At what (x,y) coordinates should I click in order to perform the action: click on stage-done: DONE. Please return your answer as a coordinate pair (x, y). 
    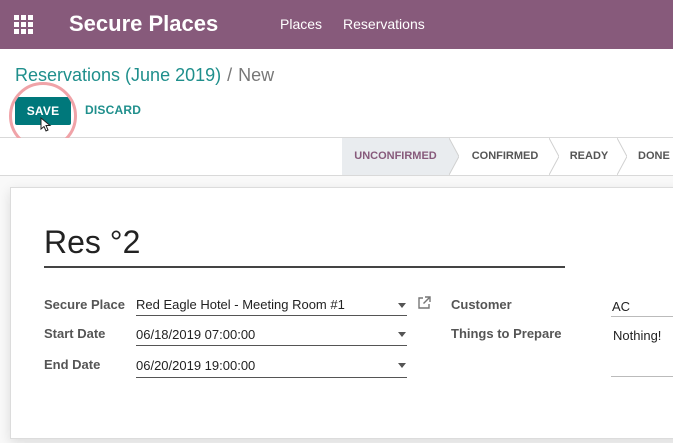
    Looking at the image, I should click on (655, 156).